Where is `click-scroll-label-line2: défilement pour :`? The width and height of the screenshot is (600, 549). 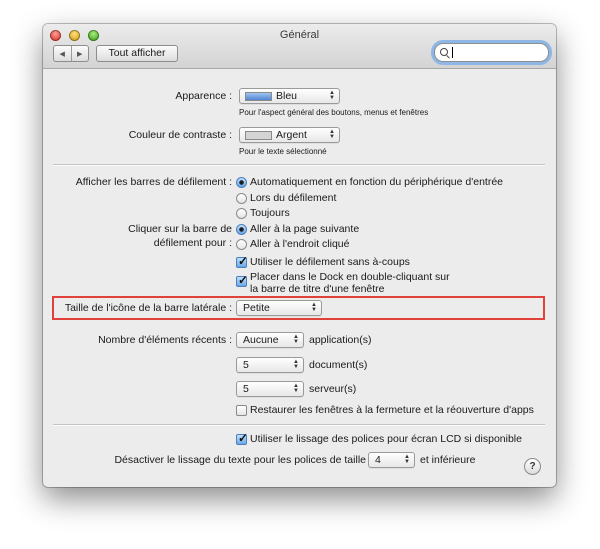
click-scroll-label-line2: défilement pour : is located at coordinates (192, 243).